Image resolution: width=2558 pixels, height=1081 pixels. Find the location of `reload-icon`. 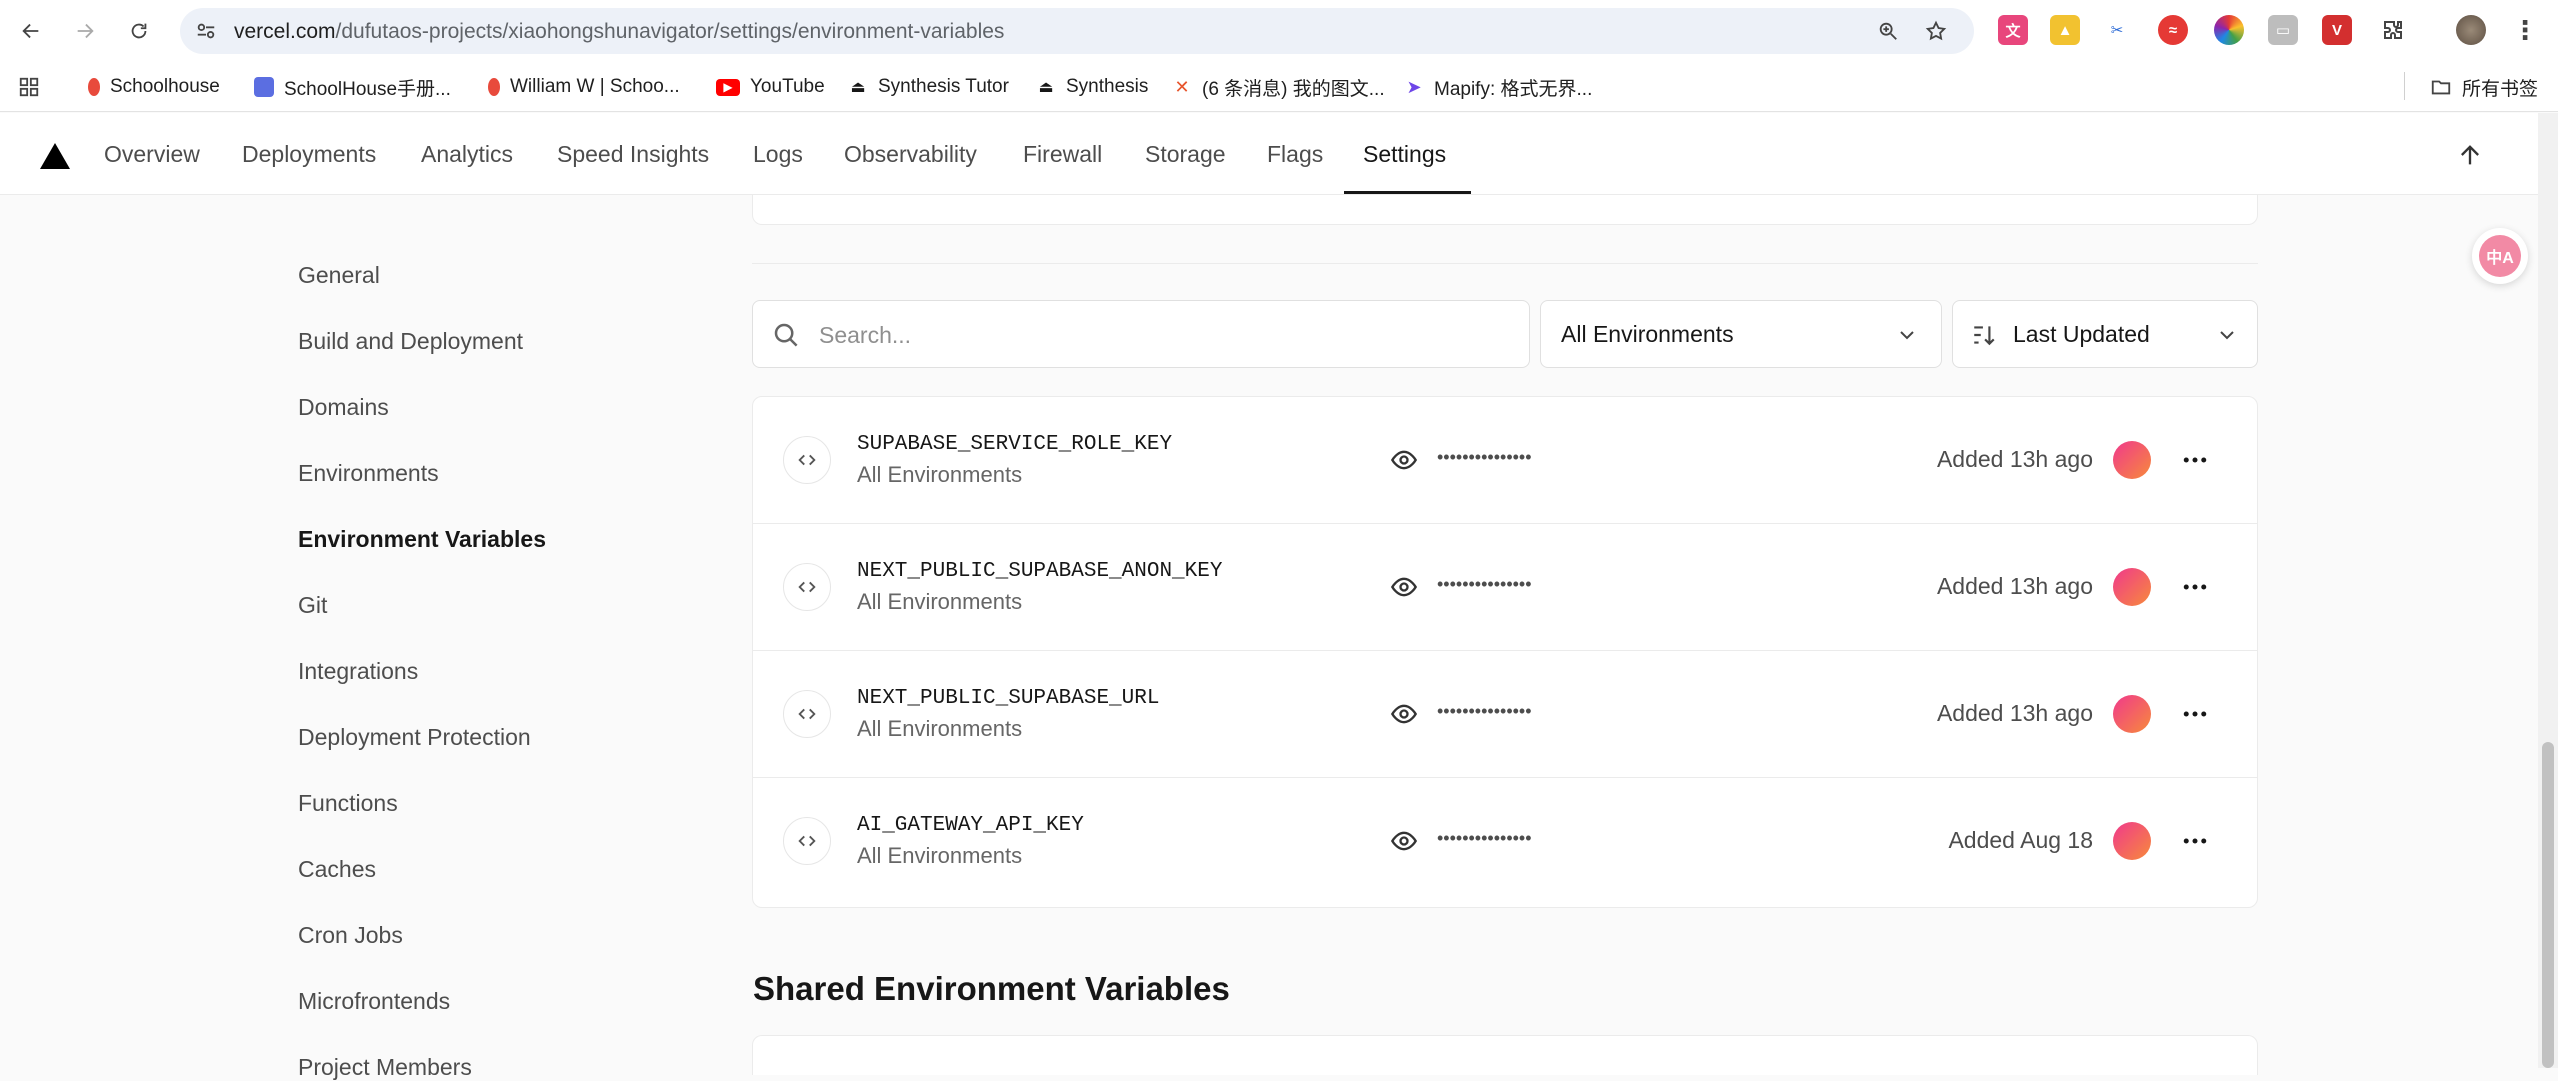

reload-icon is located at coordinates (139, 31).